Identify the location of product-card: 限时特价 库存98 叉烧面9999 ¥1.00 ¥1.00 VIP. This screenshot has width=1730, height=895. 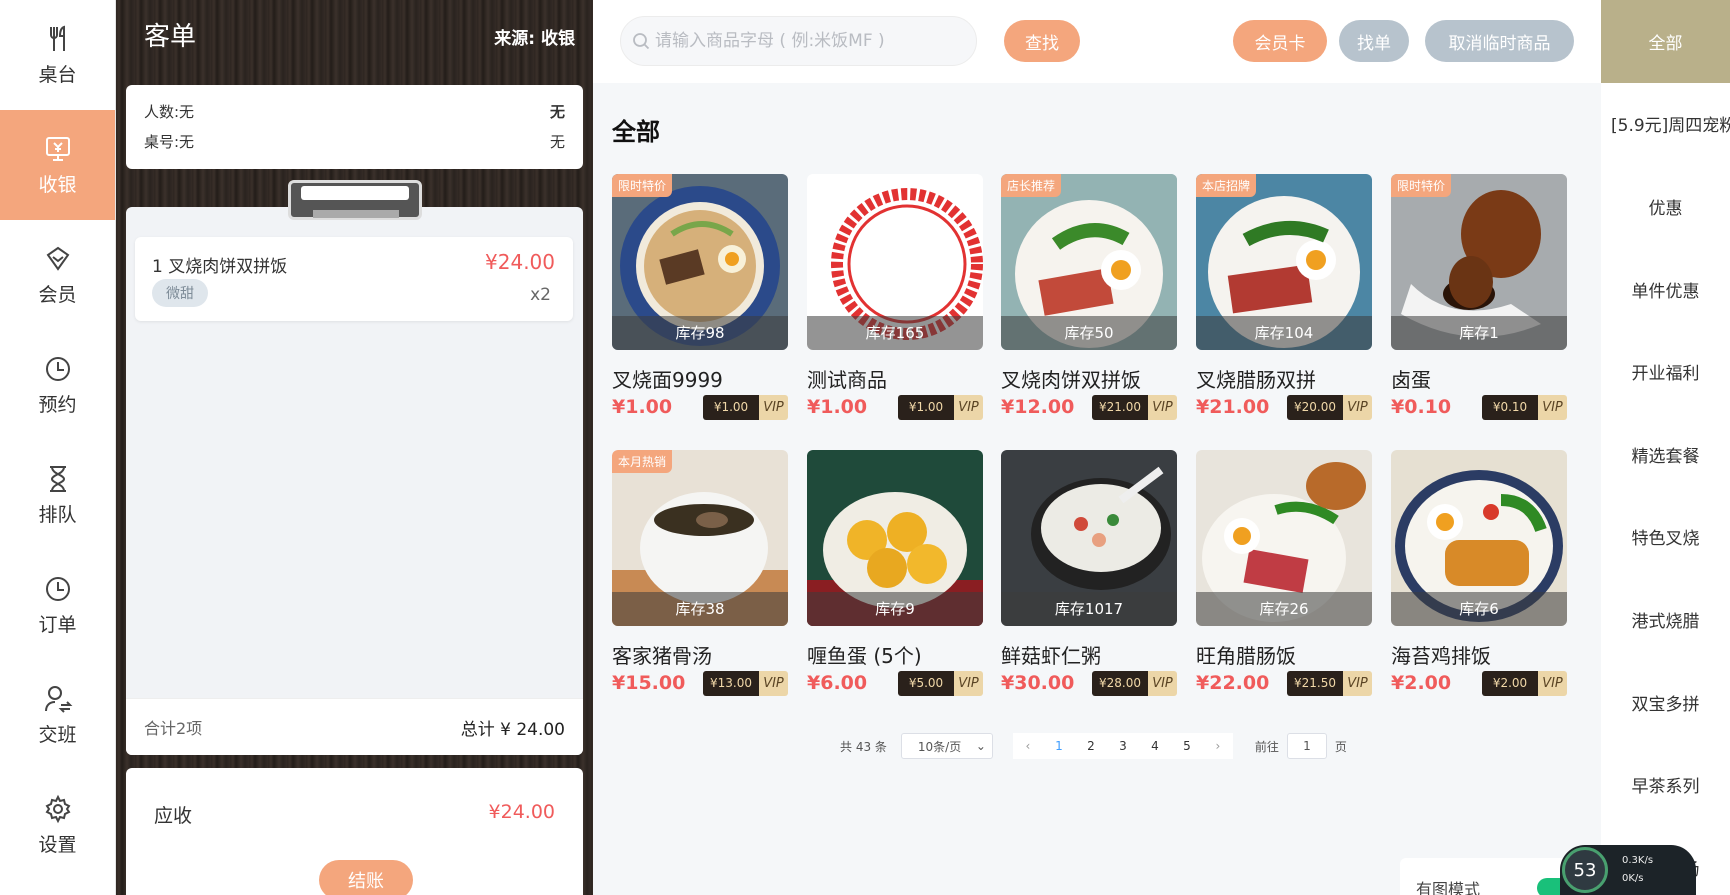
(700, 300).